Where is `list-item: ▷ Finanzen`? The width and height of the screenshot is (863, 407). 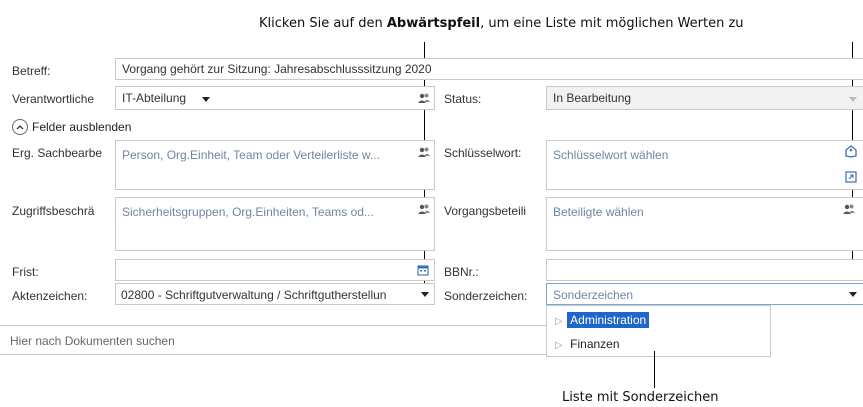 list-item: ▷ Finanzen is located at coordinates (589, 344).